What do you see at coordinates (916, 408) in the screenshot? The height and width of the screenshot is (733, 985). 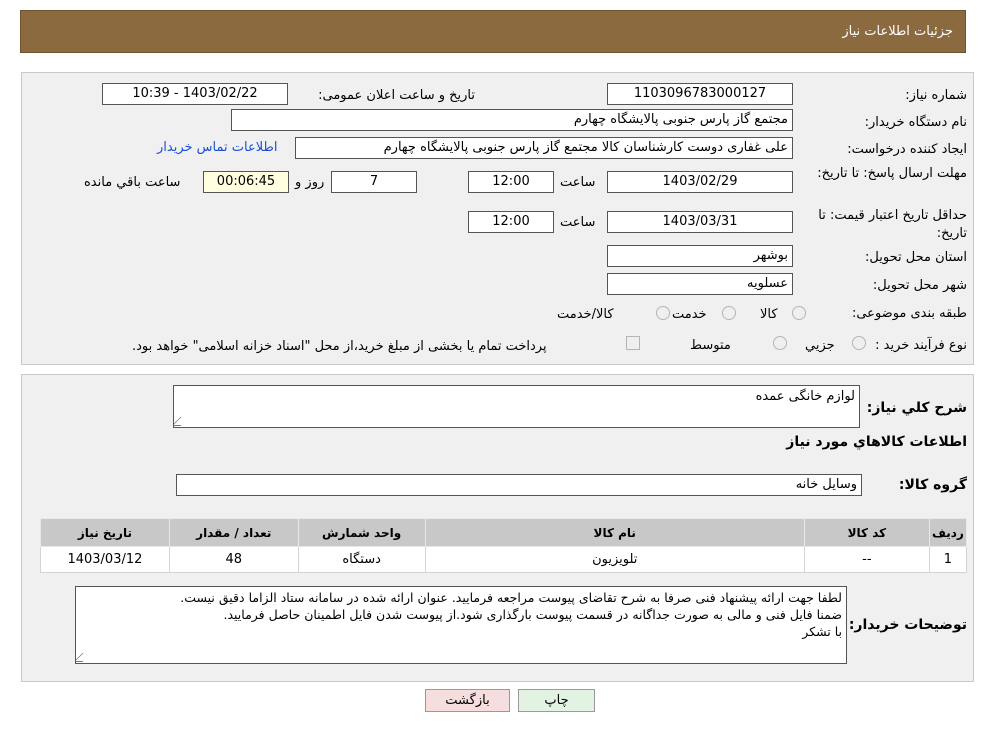 I see `general-description-label: شرح کلي نياز:` at bounding box center [916, 408].